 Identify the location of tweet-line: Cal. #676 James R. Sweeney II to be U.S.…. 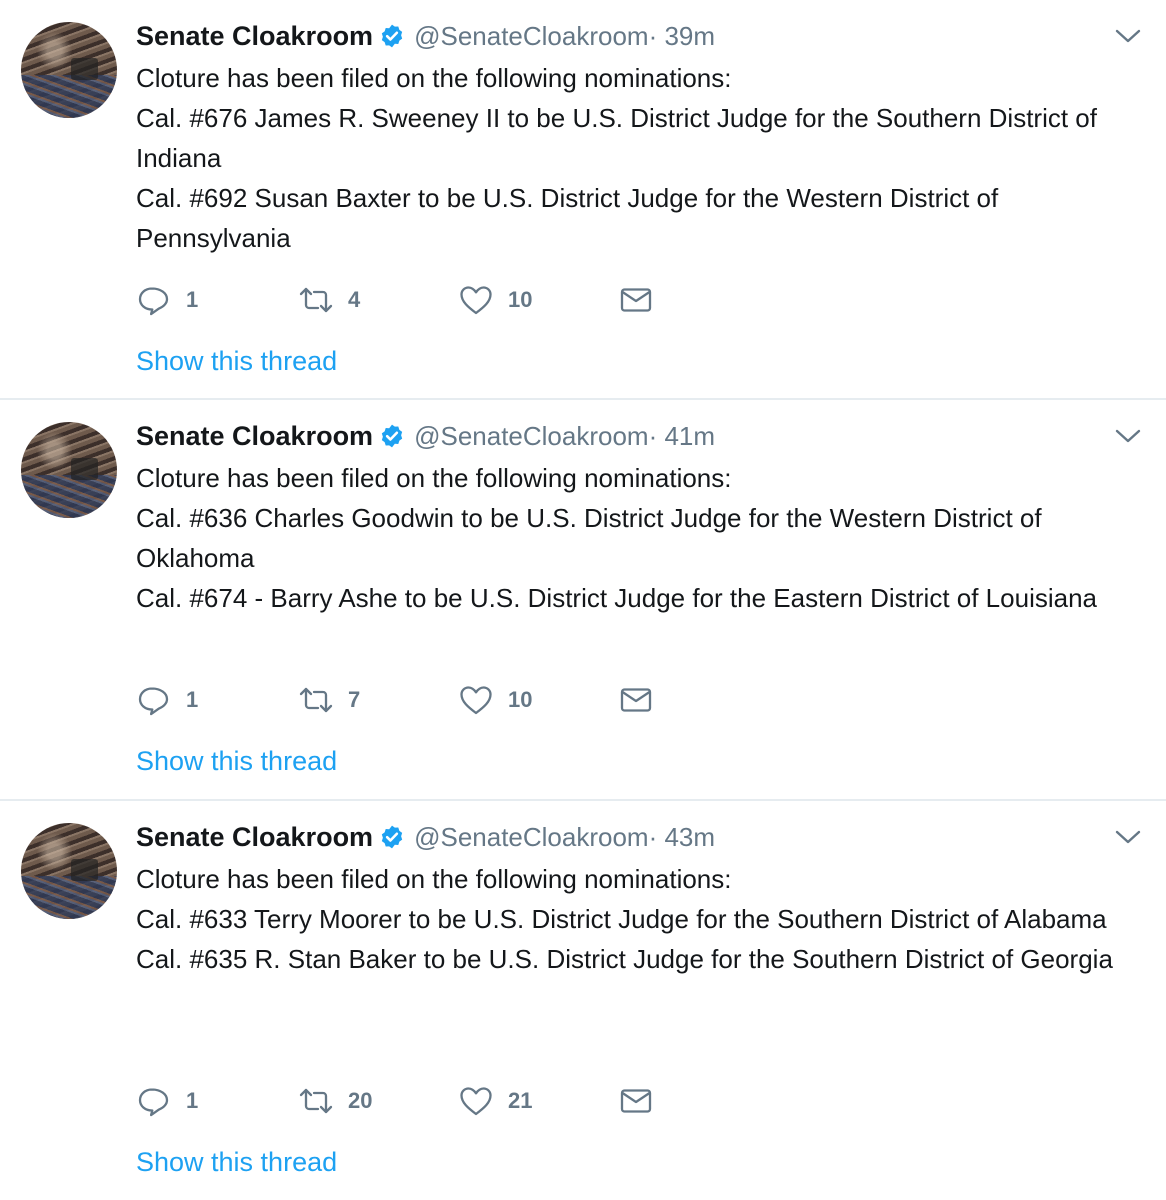
(616, 138).